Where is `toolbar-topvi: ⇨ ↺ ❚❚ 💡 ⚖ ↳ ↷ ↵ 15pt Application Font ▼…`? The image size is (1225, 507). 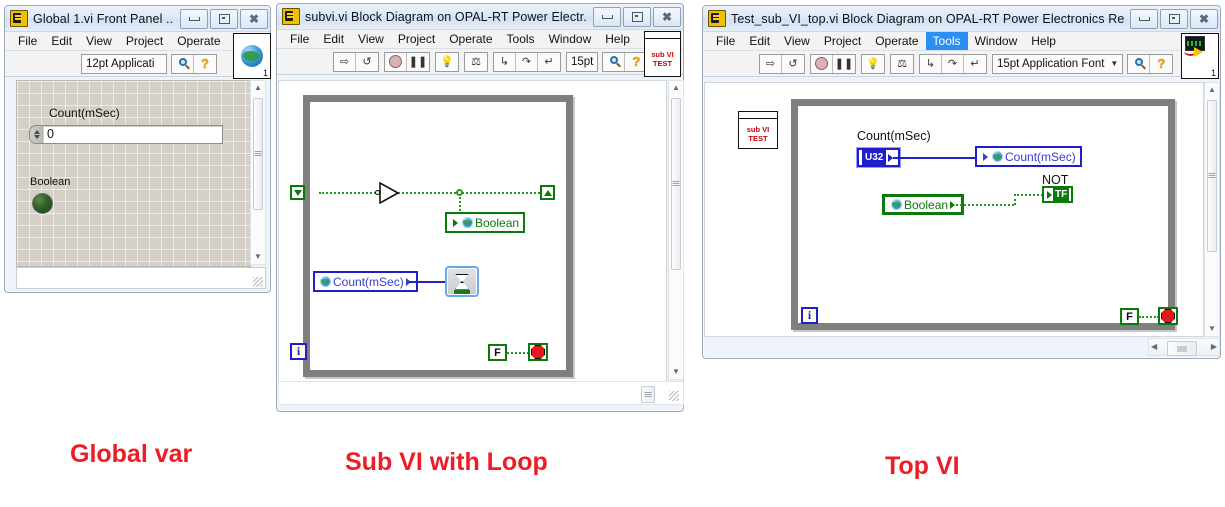
toolbar-topvi: ⇨ ↺ ❚❚ 💡 ⚖ ↳ ↷ ↵ 15pt Application Font ▼… is located at coordinates (961, 64).